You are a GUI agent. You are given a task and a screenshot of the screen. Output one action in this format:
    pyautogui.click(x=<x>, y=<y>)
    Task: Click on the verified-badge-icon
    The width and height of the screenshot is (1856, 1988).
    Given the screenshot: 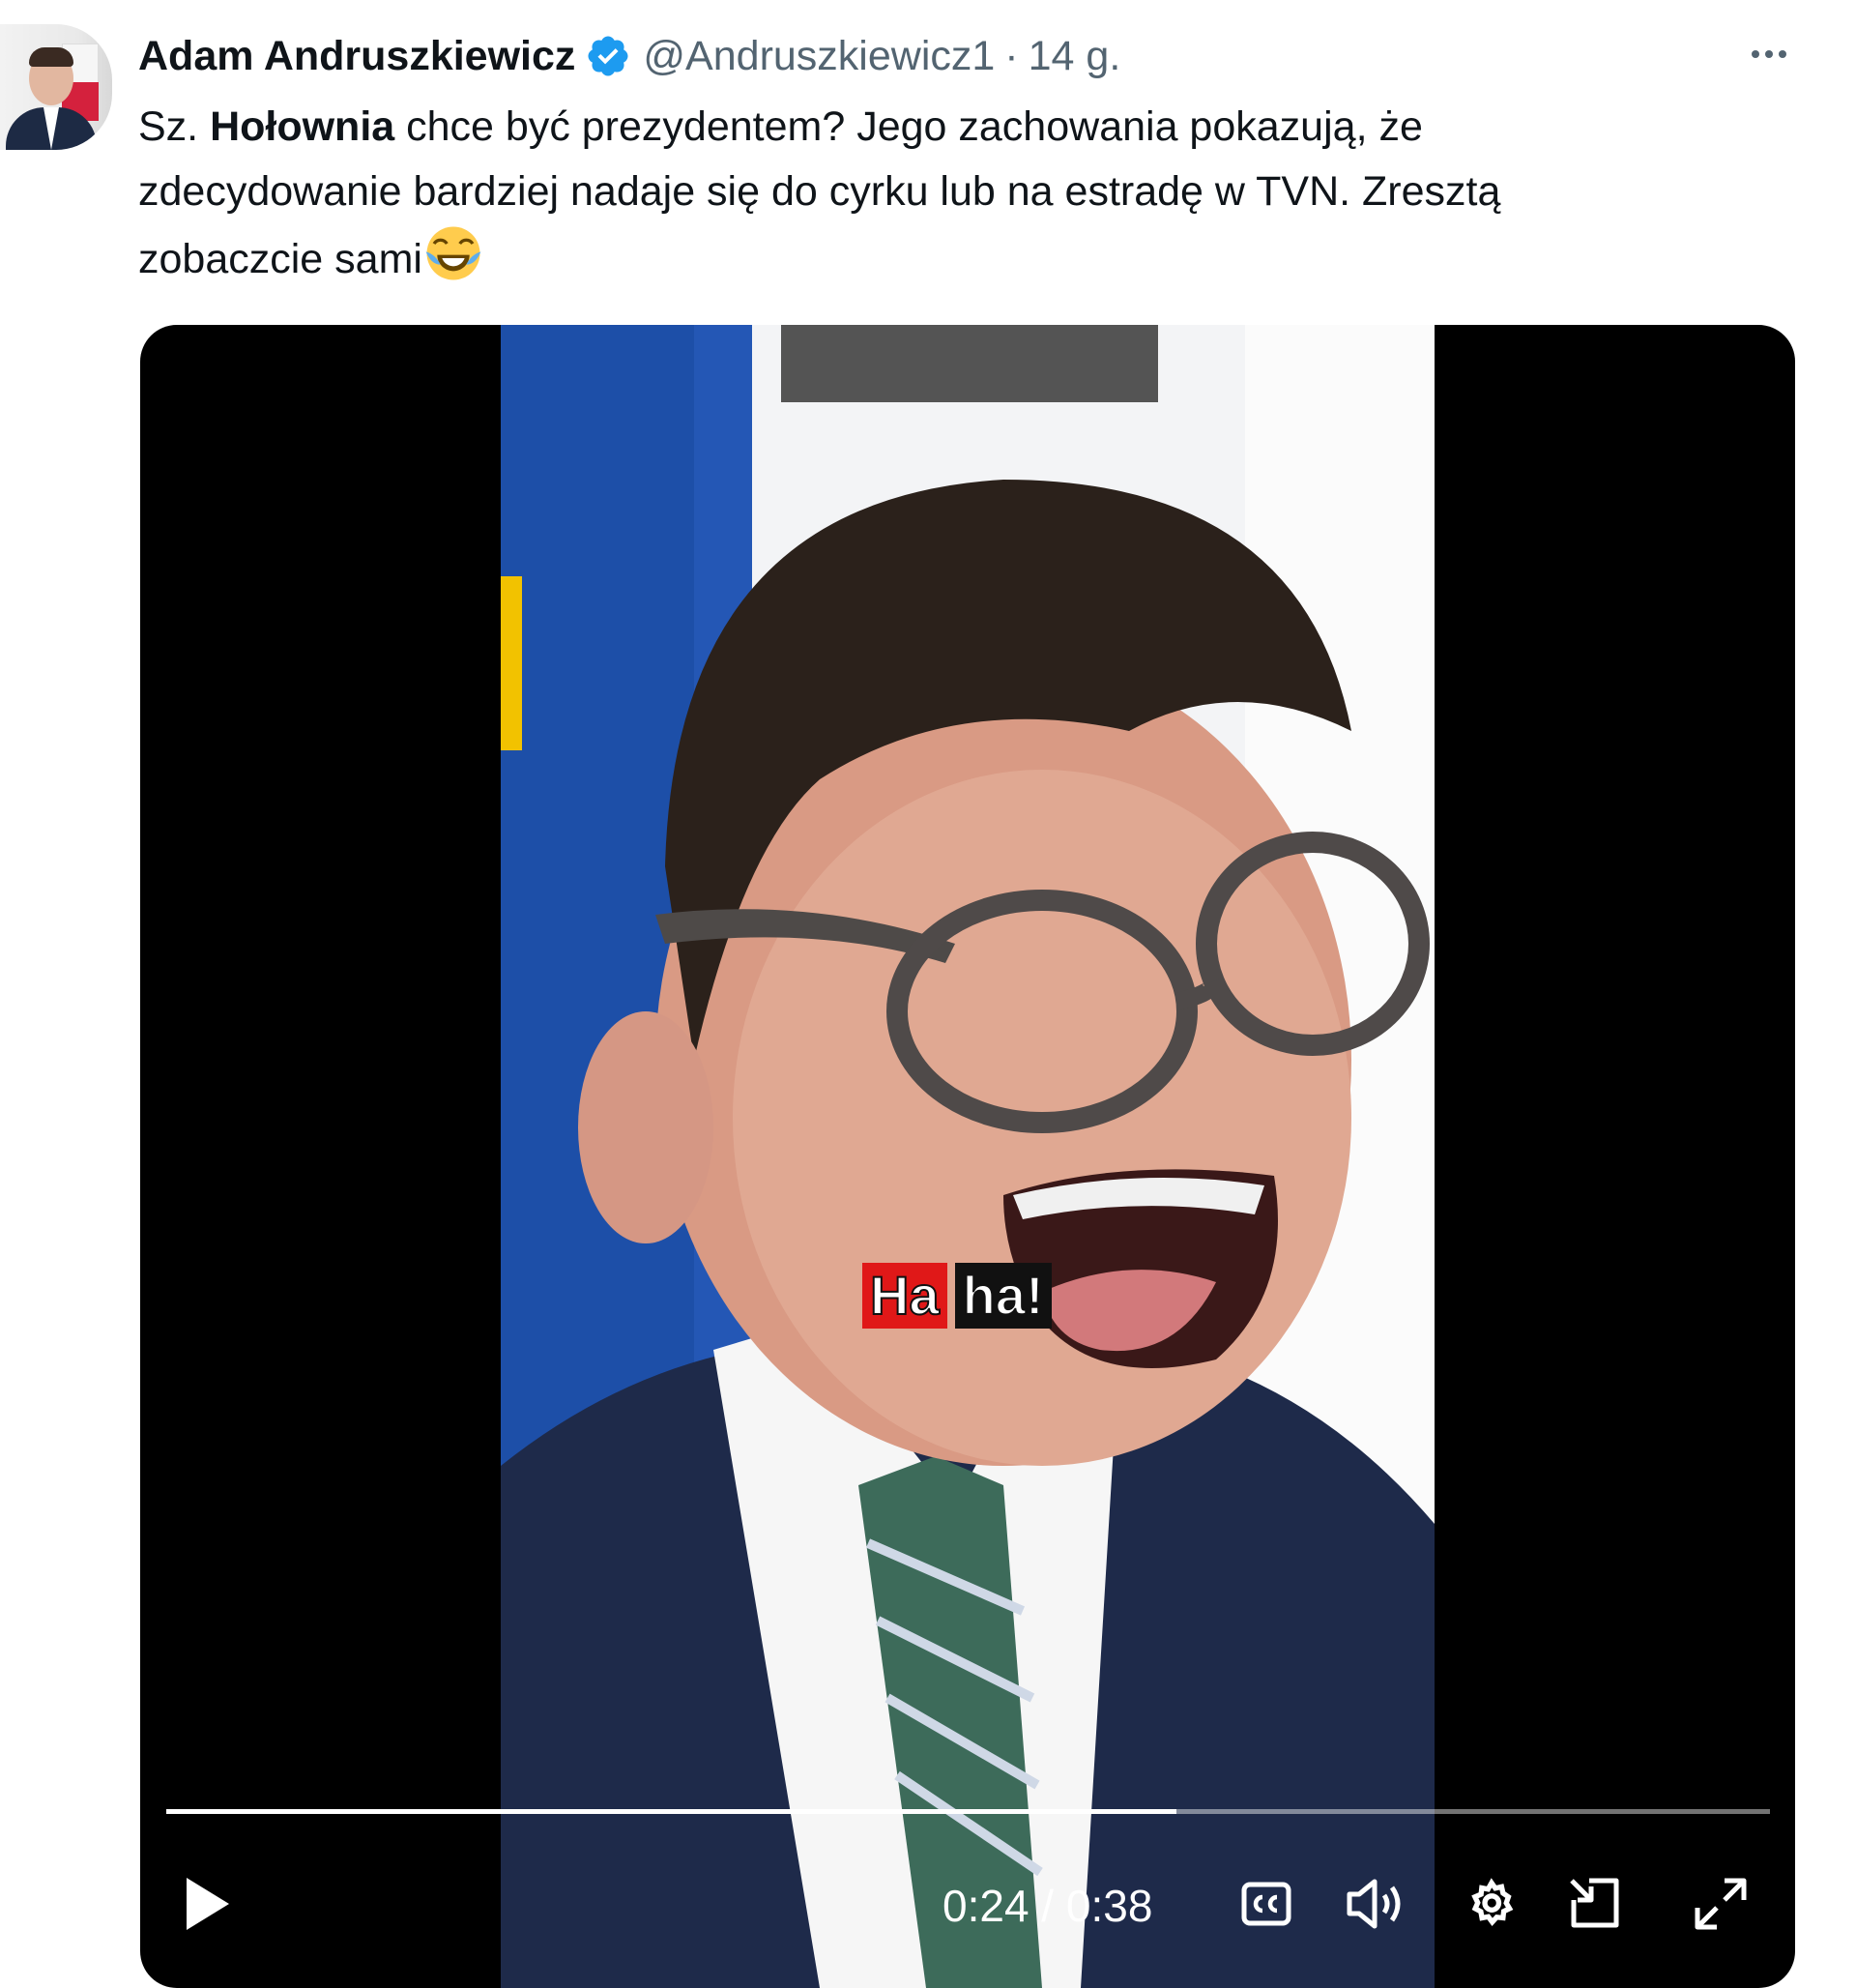 What is the action you would take?
    pyautogui.click(x=608, y=56)
    